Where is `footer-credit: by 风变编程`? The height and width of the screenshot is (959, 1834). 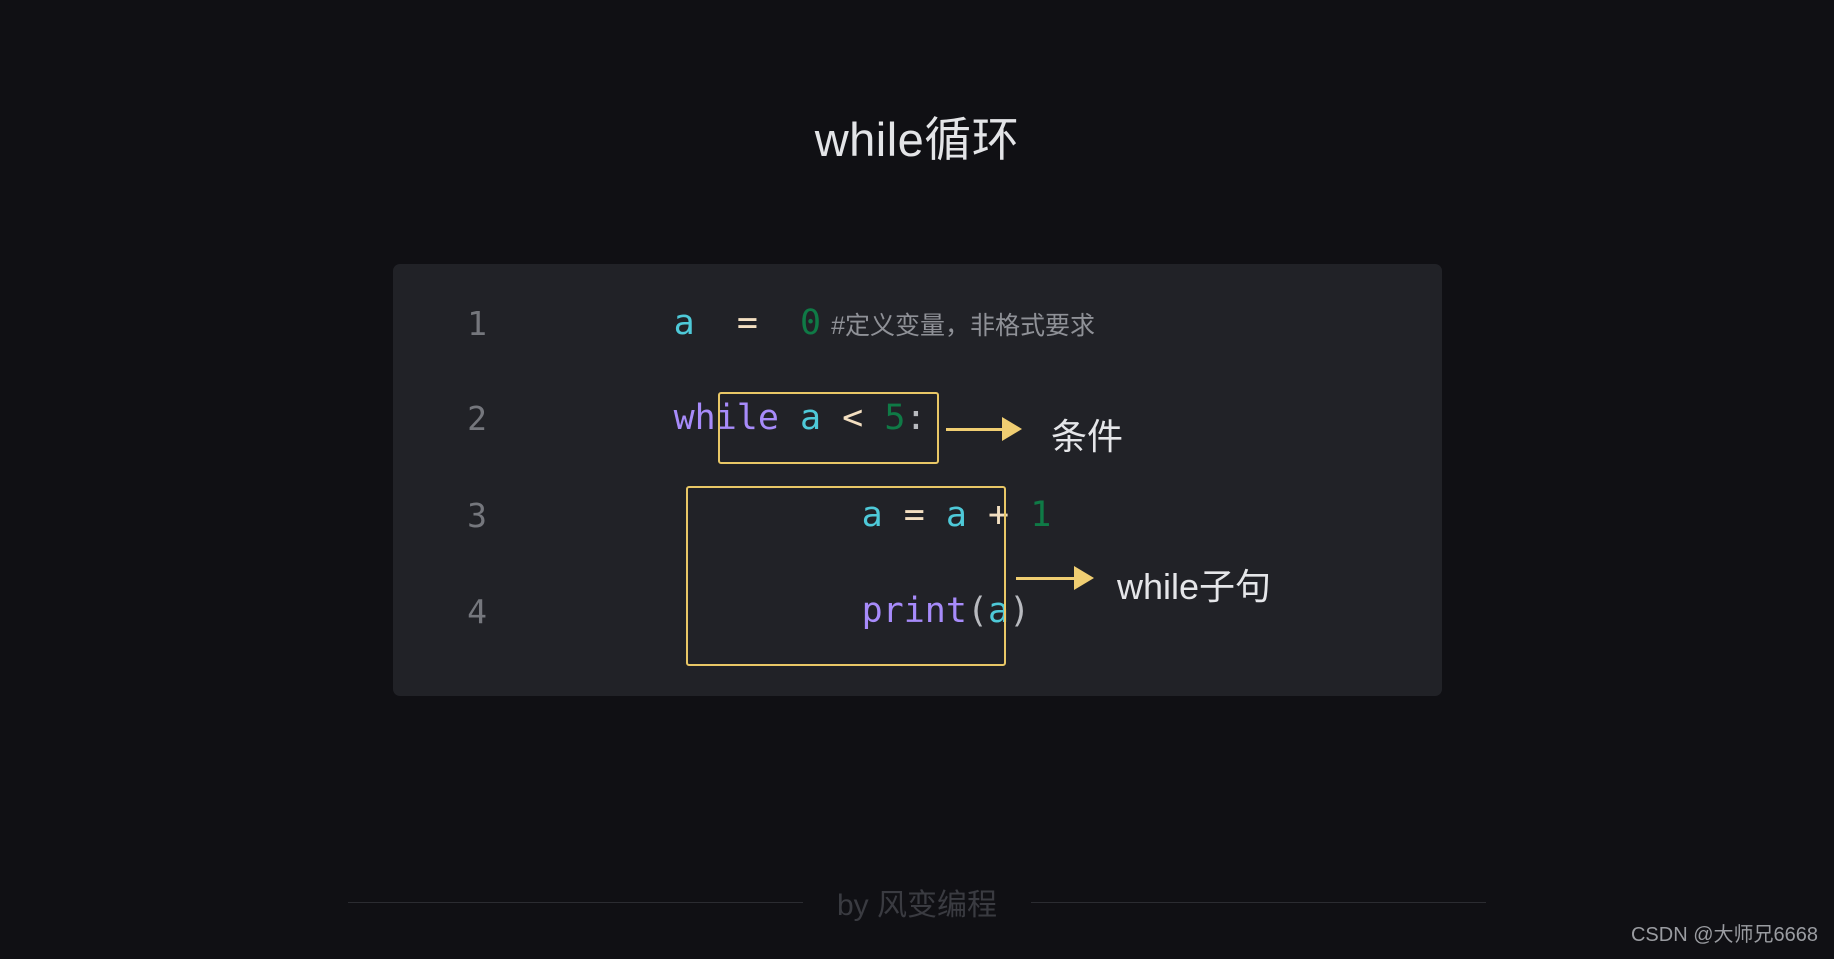
footer-credit: by 风变编程 is located at coordinates (917, 905).